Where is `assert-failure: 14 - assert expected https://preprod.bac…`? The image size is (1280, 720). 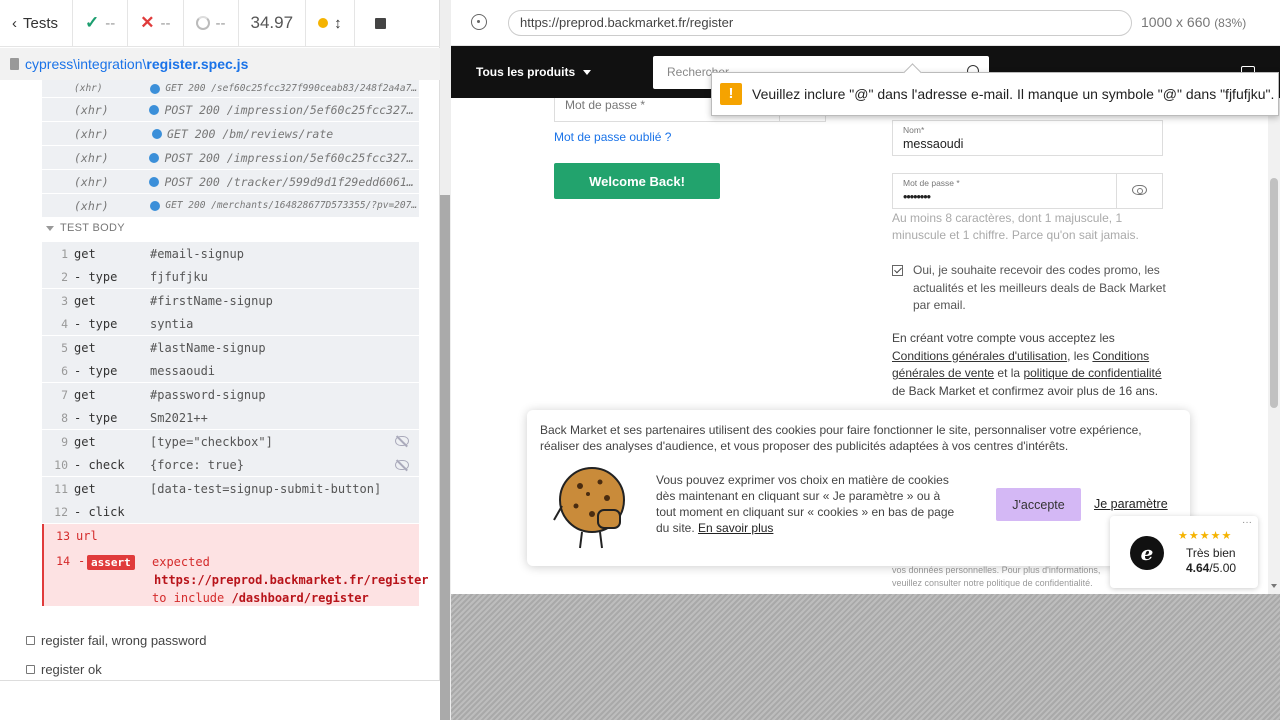
assert-failure: 14 - assert expected https://preprod.bac… is located at coordinates (235, 576).